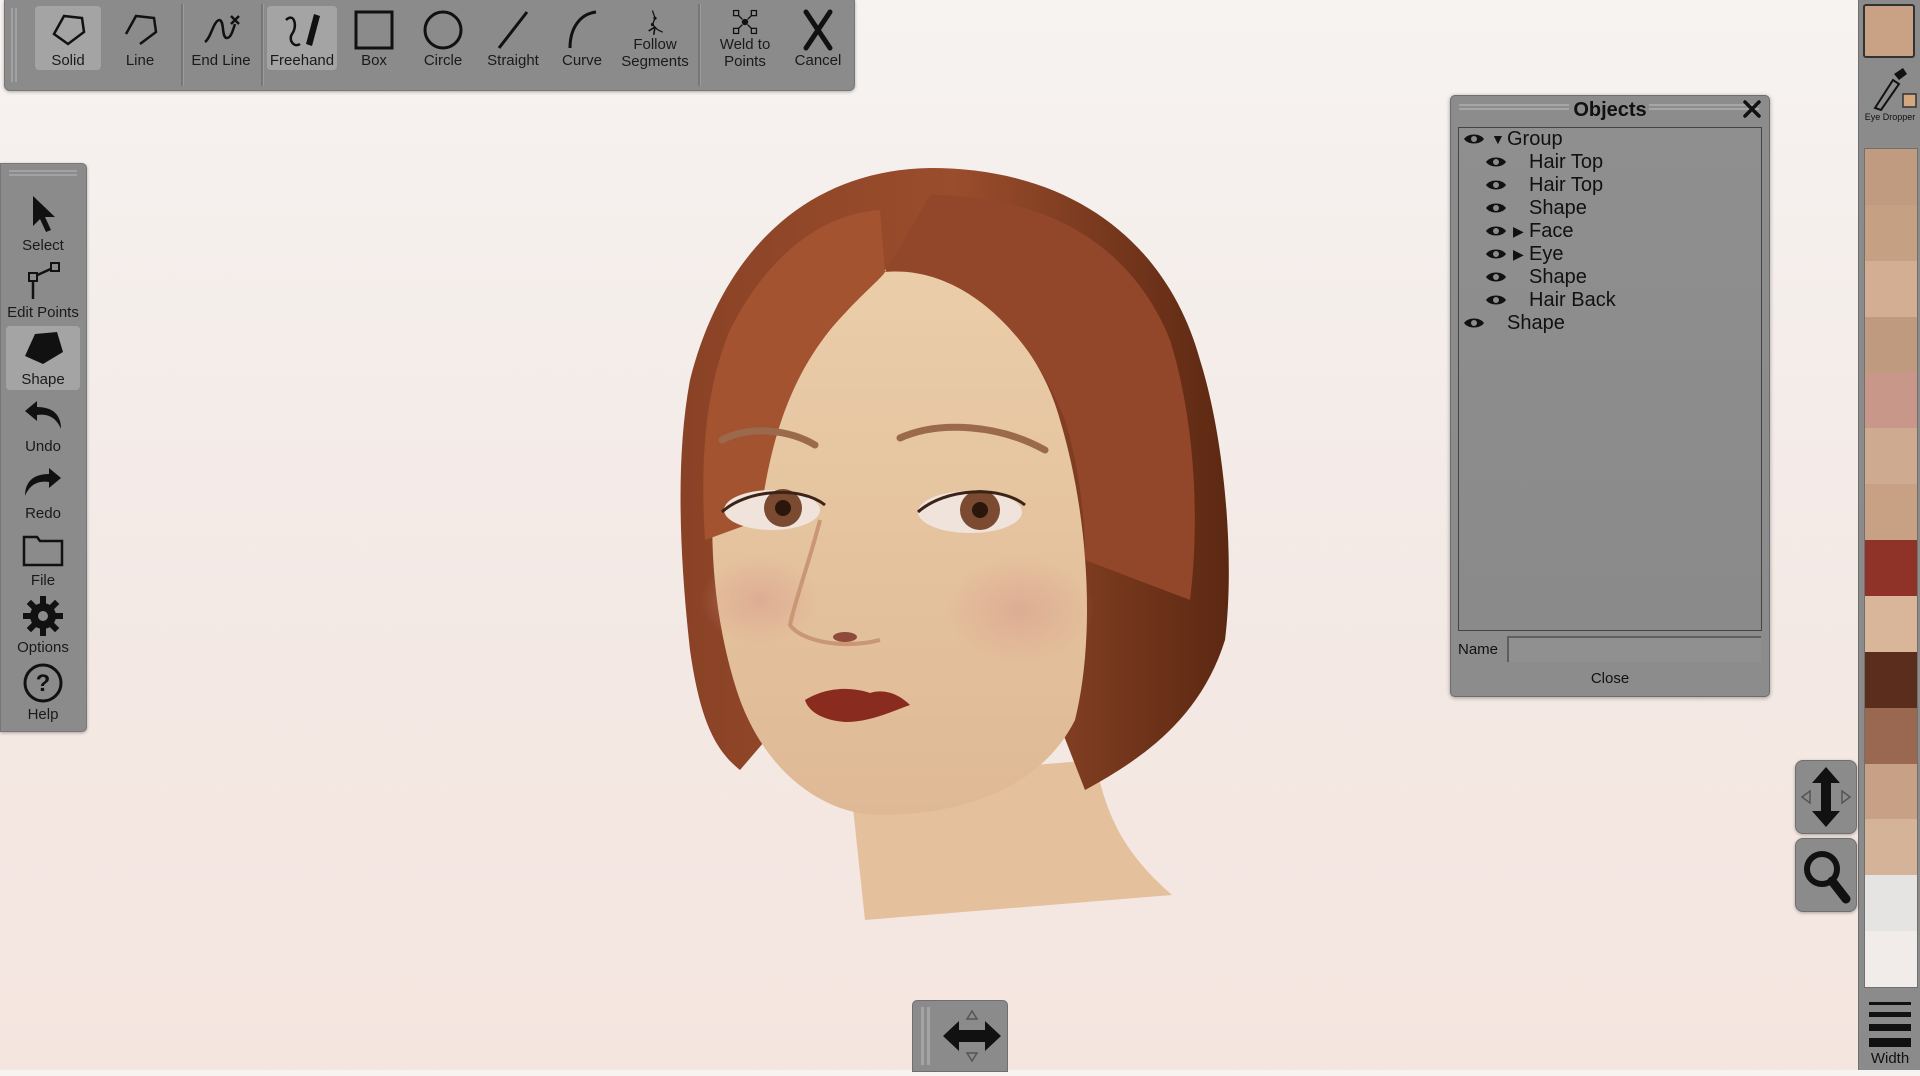 The width and height of the screenshot is (1920, 1076). I want to click on curve-icon, so click(582, 29).